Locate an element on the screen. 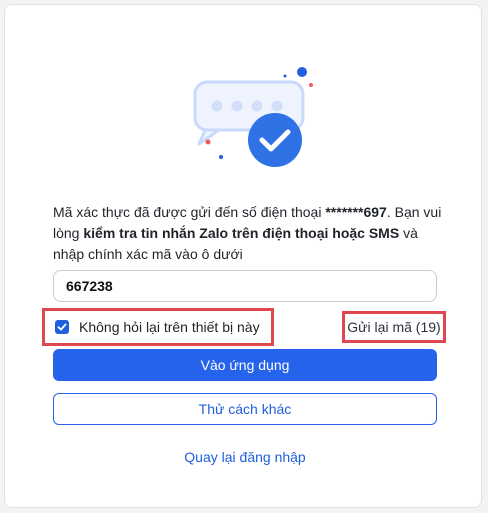  back-to-login-link: Quay lại đăng nhập is located at coordinates (245, 457).